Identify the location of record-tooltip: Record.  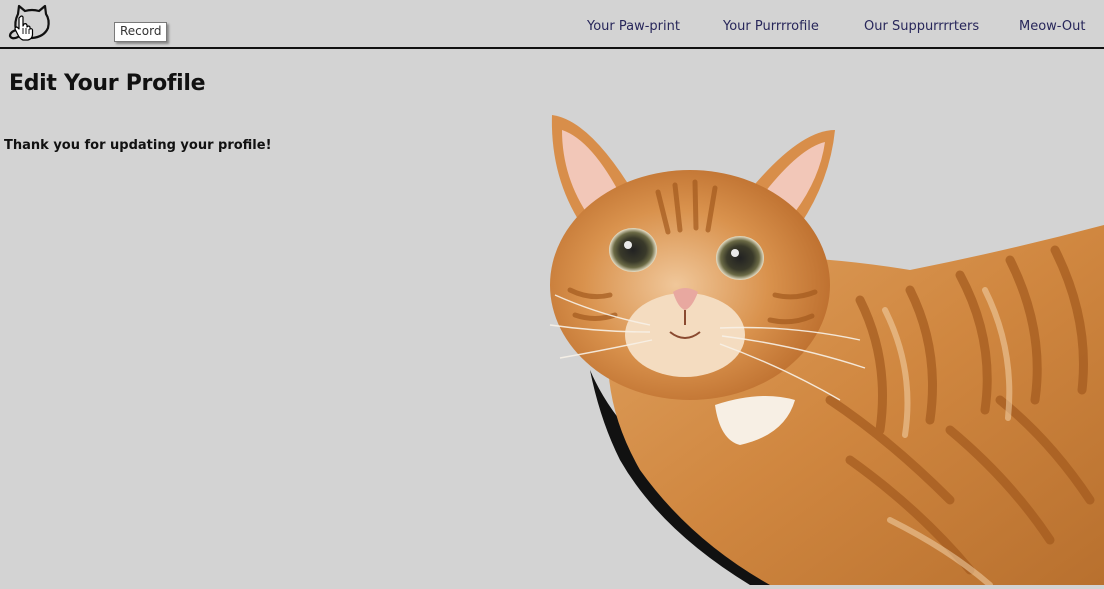
(141, 32).